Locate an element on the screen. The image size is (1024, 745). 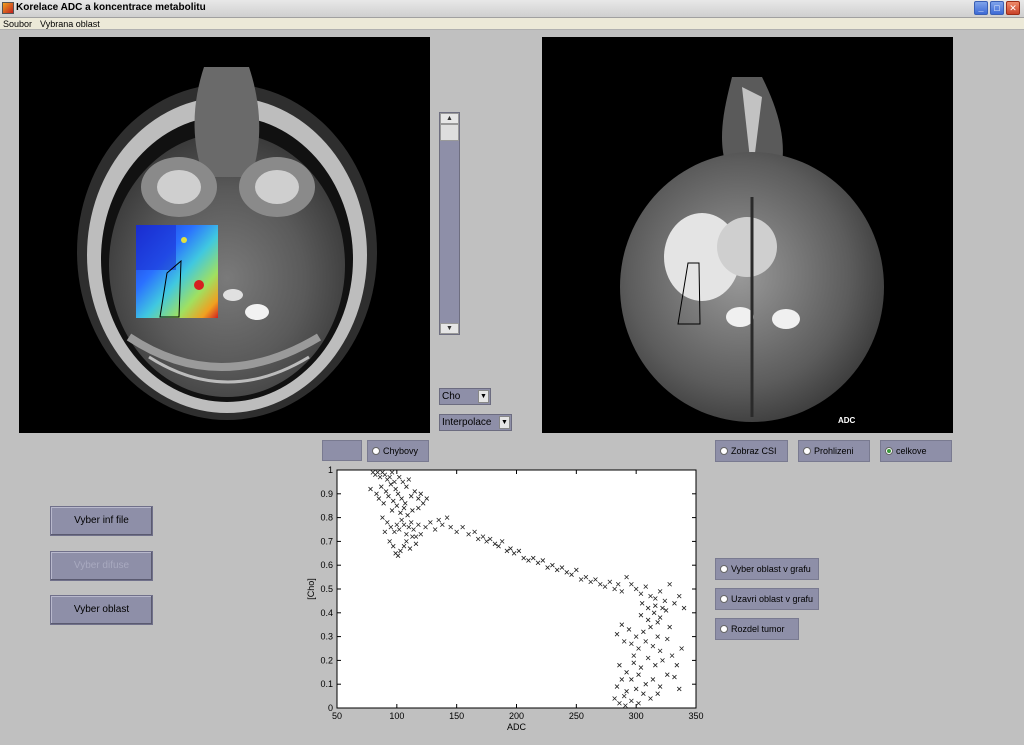
t2-brain-image is located at coordinates (227, 243).